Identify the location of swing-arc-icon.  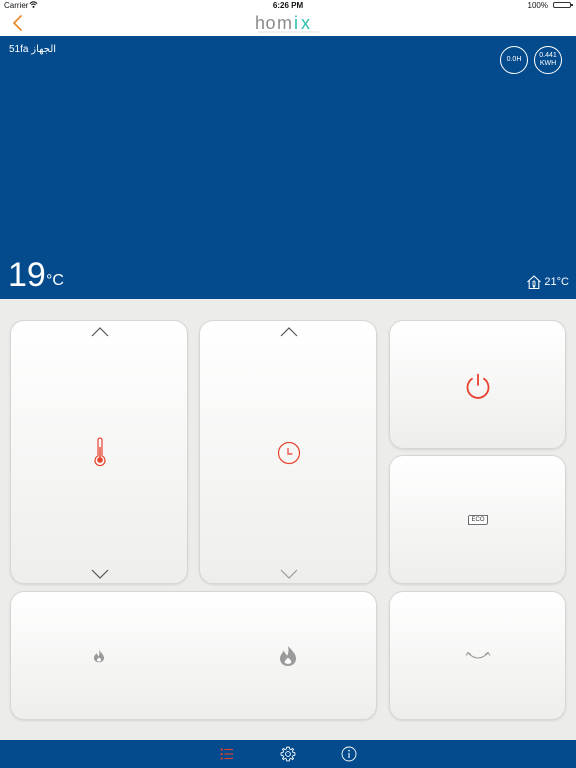
(478, 655).